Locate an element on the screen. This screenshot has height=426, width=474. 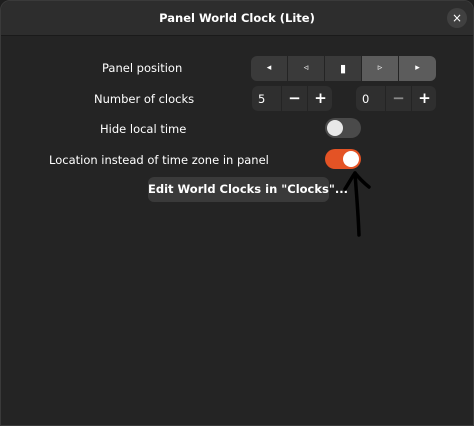
hide-local-time-label: Hide local time is located at coordinates (143, 129).